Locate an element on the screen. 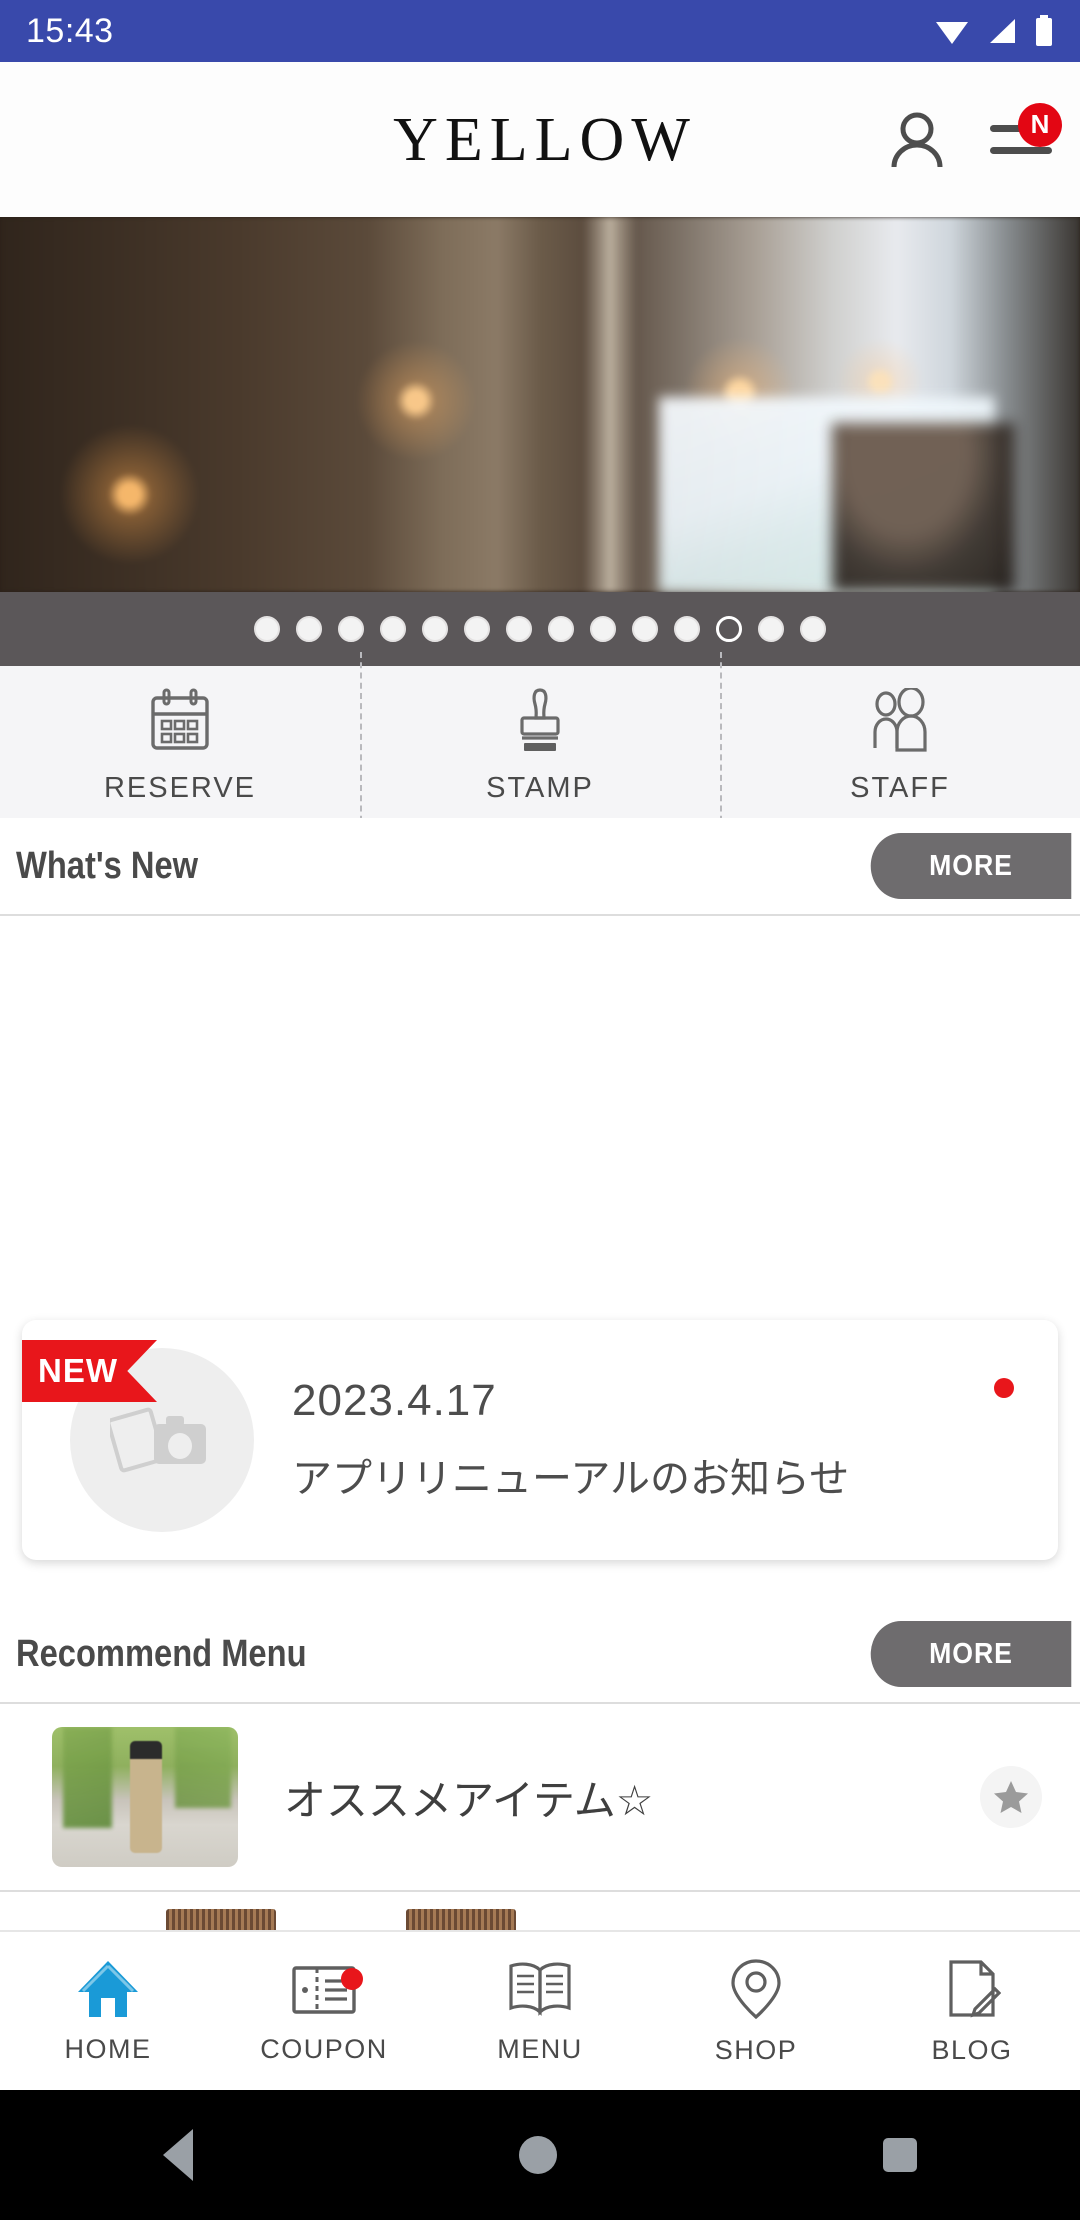 The width and height of the screenshot is (1080, 2220). cellular-signal-icon is located at coordinates (1002, 31).